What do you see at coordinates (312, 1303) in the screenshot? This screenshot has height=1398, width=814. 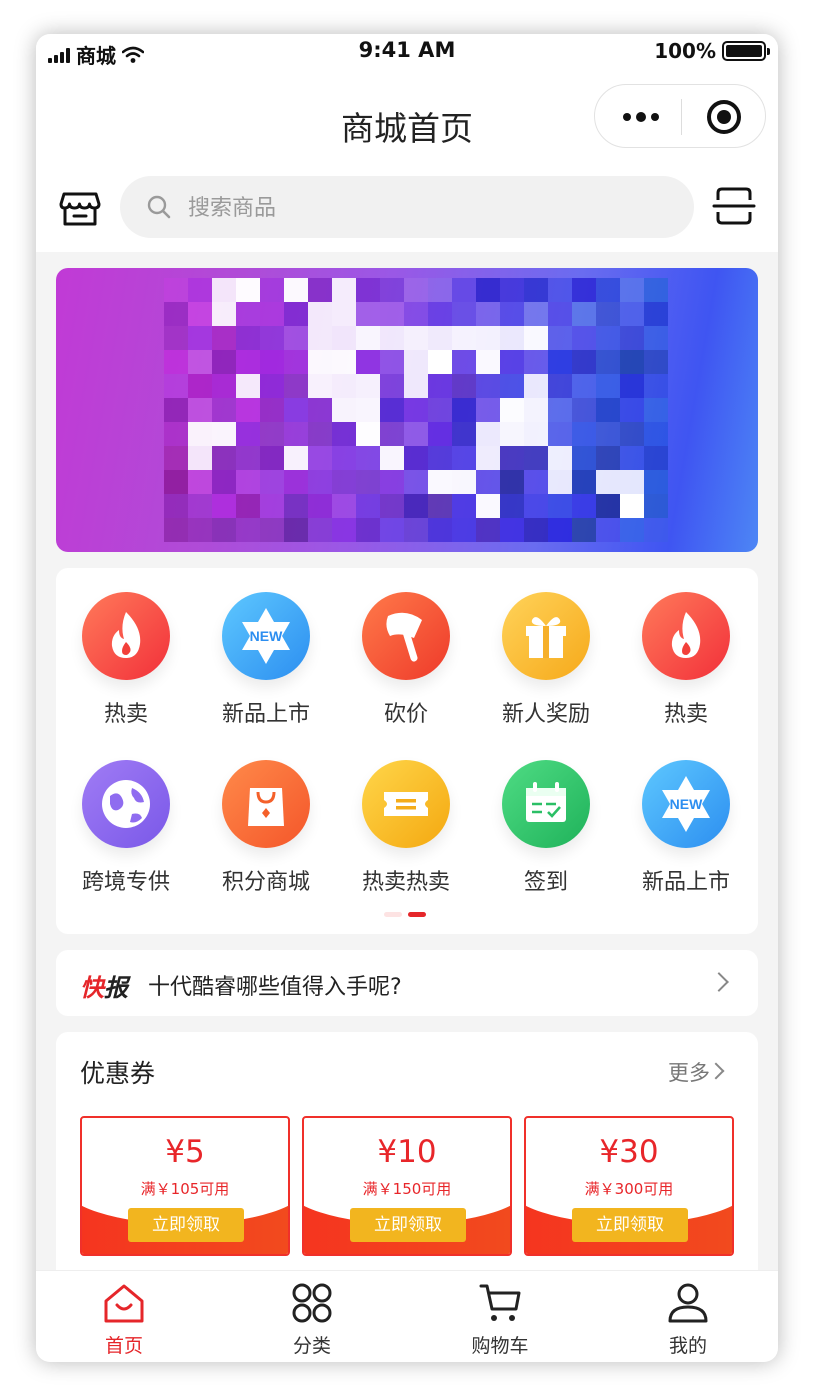 I see `category-icon` at bounding box center [312, 1303].